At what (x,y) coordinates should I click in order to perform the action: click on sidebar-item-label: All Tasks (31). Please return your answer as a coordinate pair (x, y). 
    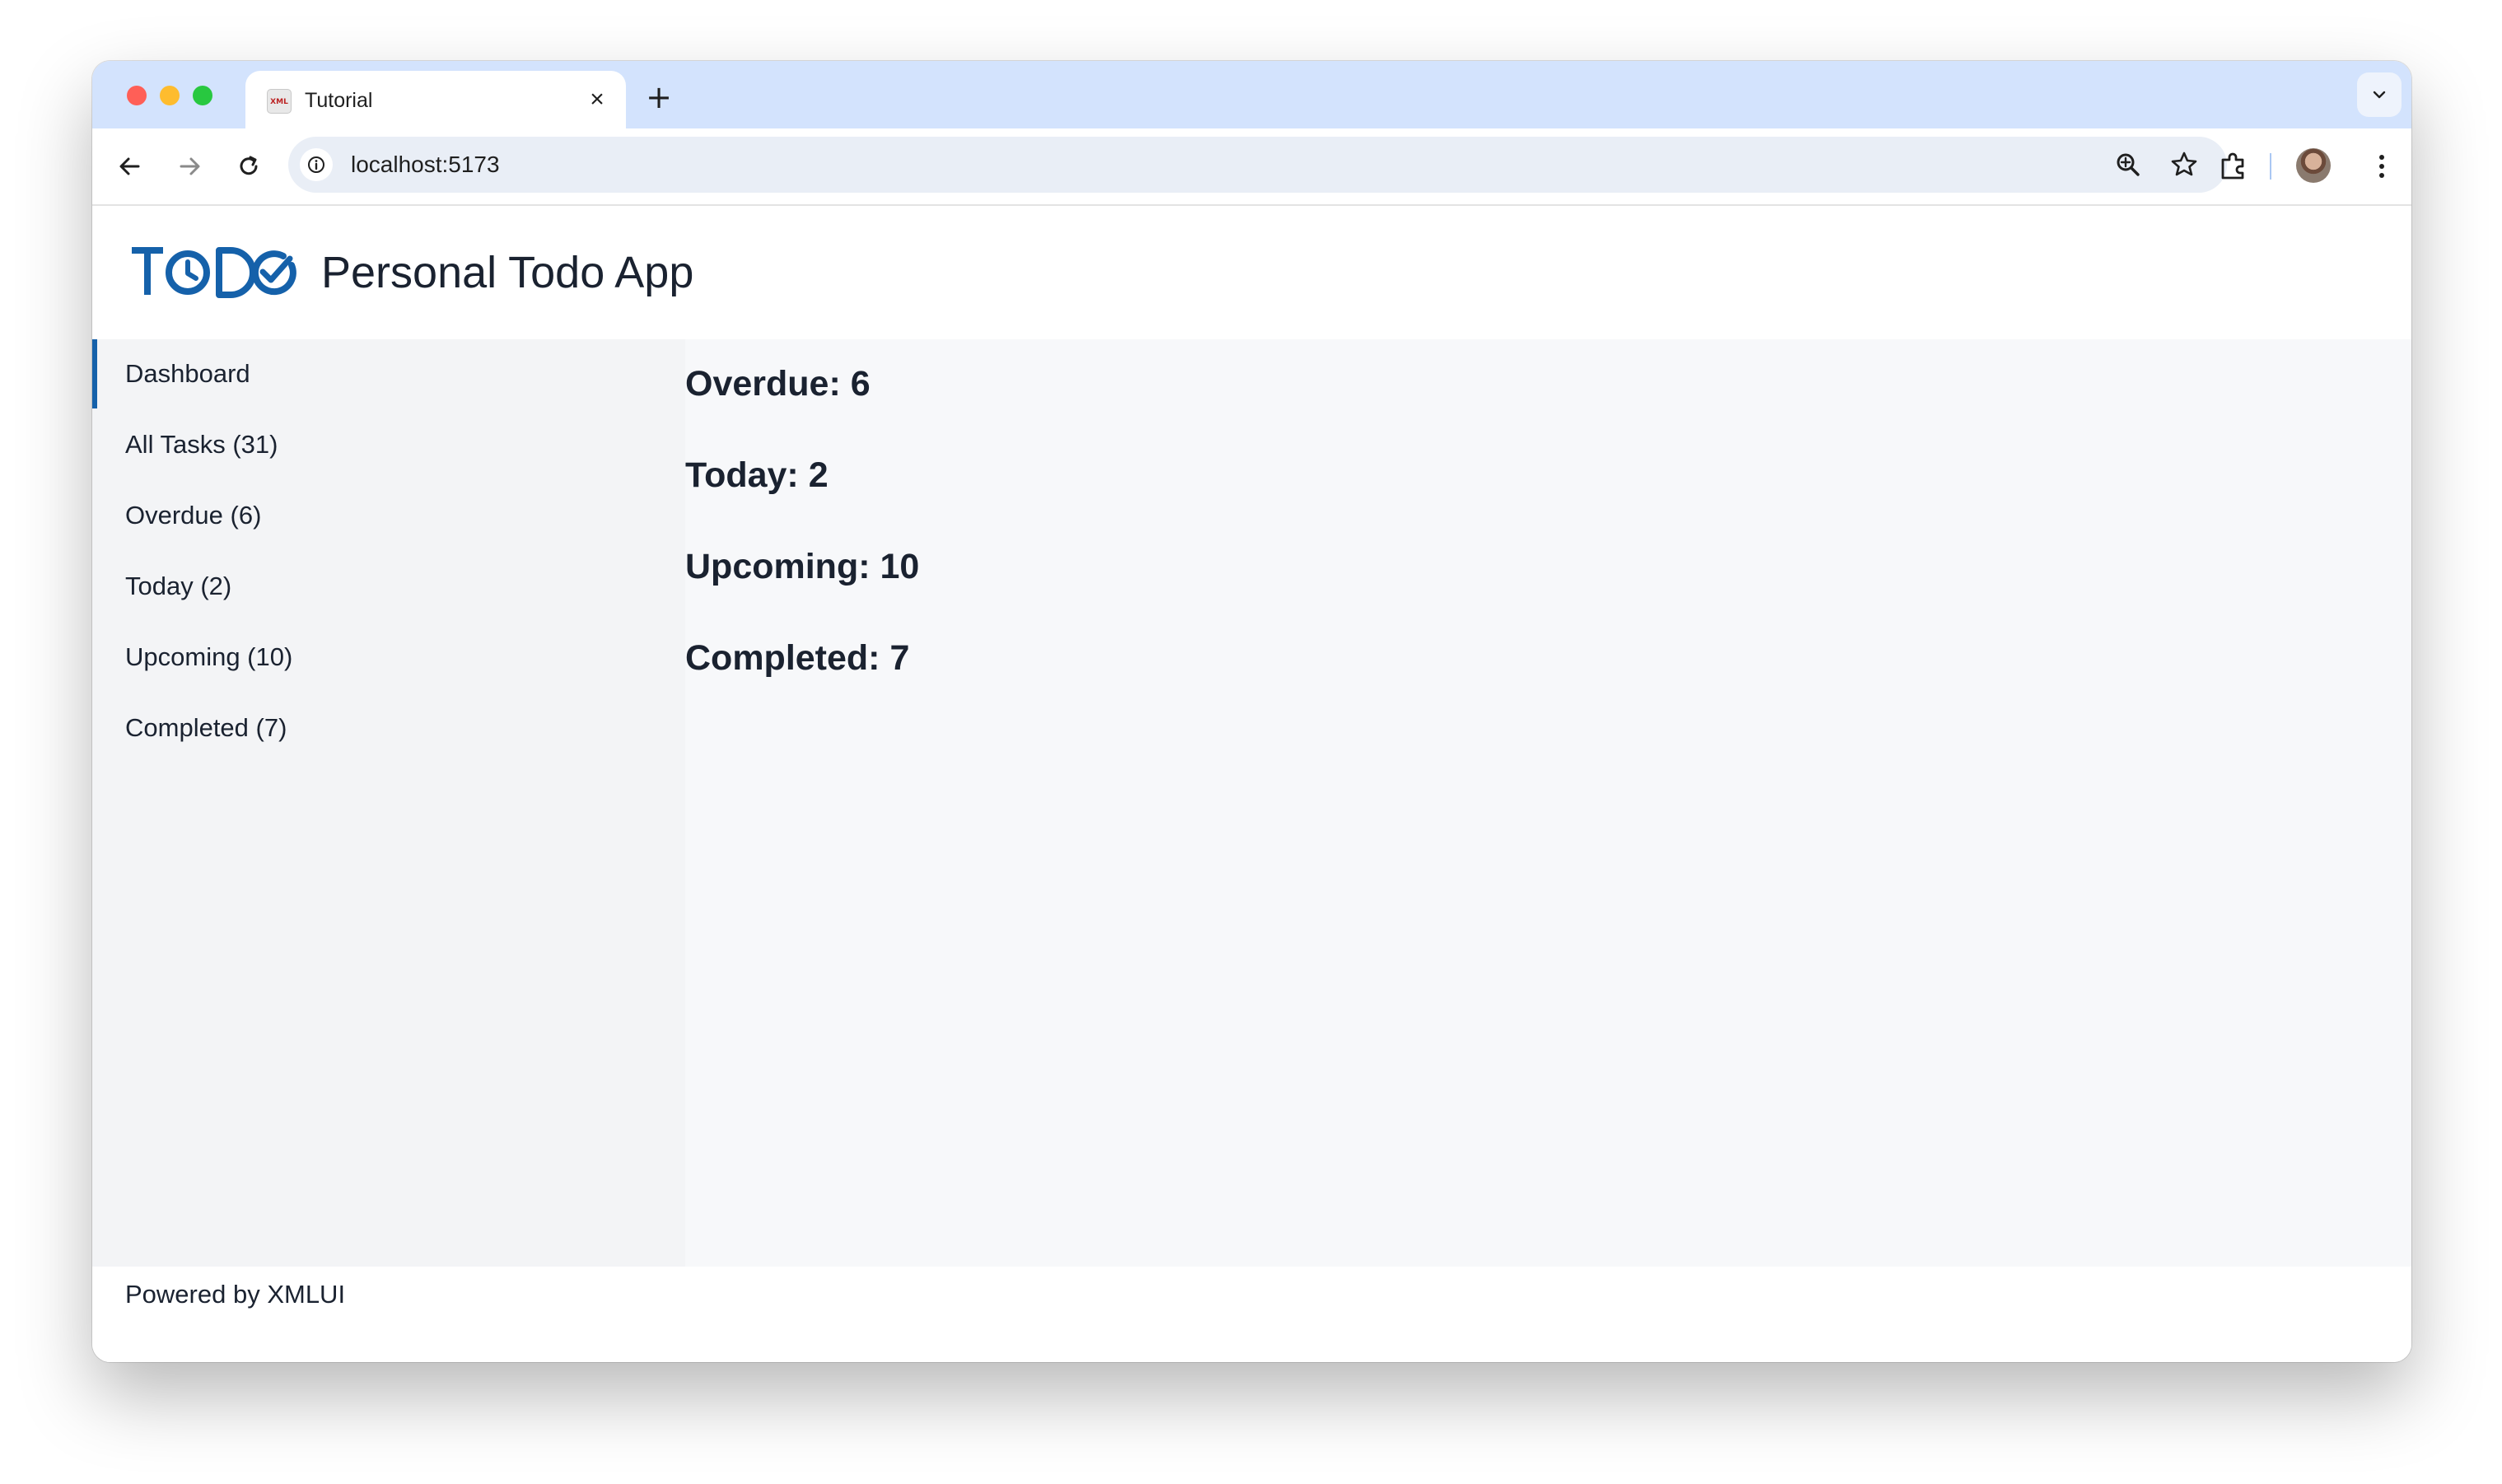
    Looking at the image, I should click on (201, 444).